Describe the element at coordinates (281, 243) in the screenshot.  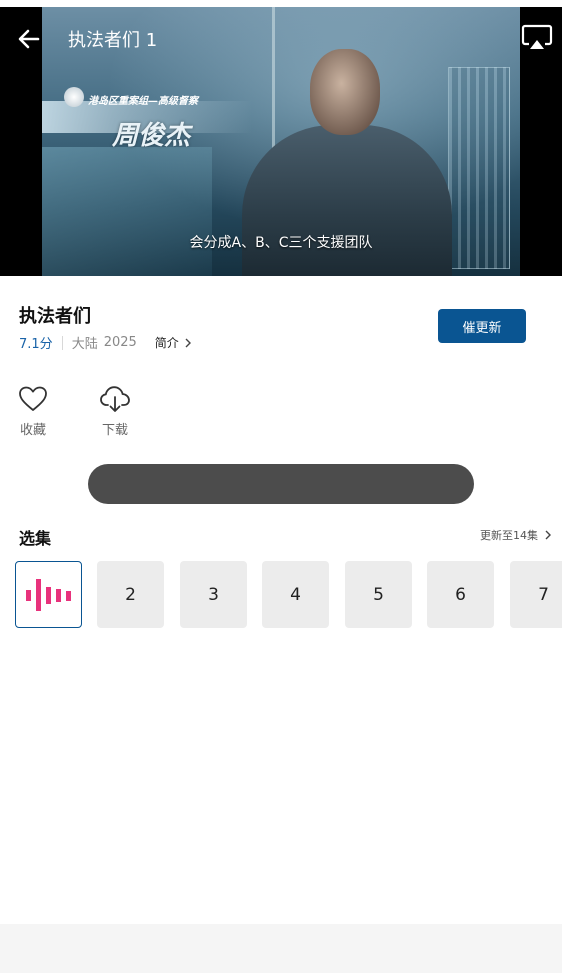
I see `video-subtitle: 会分成A、B、C三个支援团队` at that location.